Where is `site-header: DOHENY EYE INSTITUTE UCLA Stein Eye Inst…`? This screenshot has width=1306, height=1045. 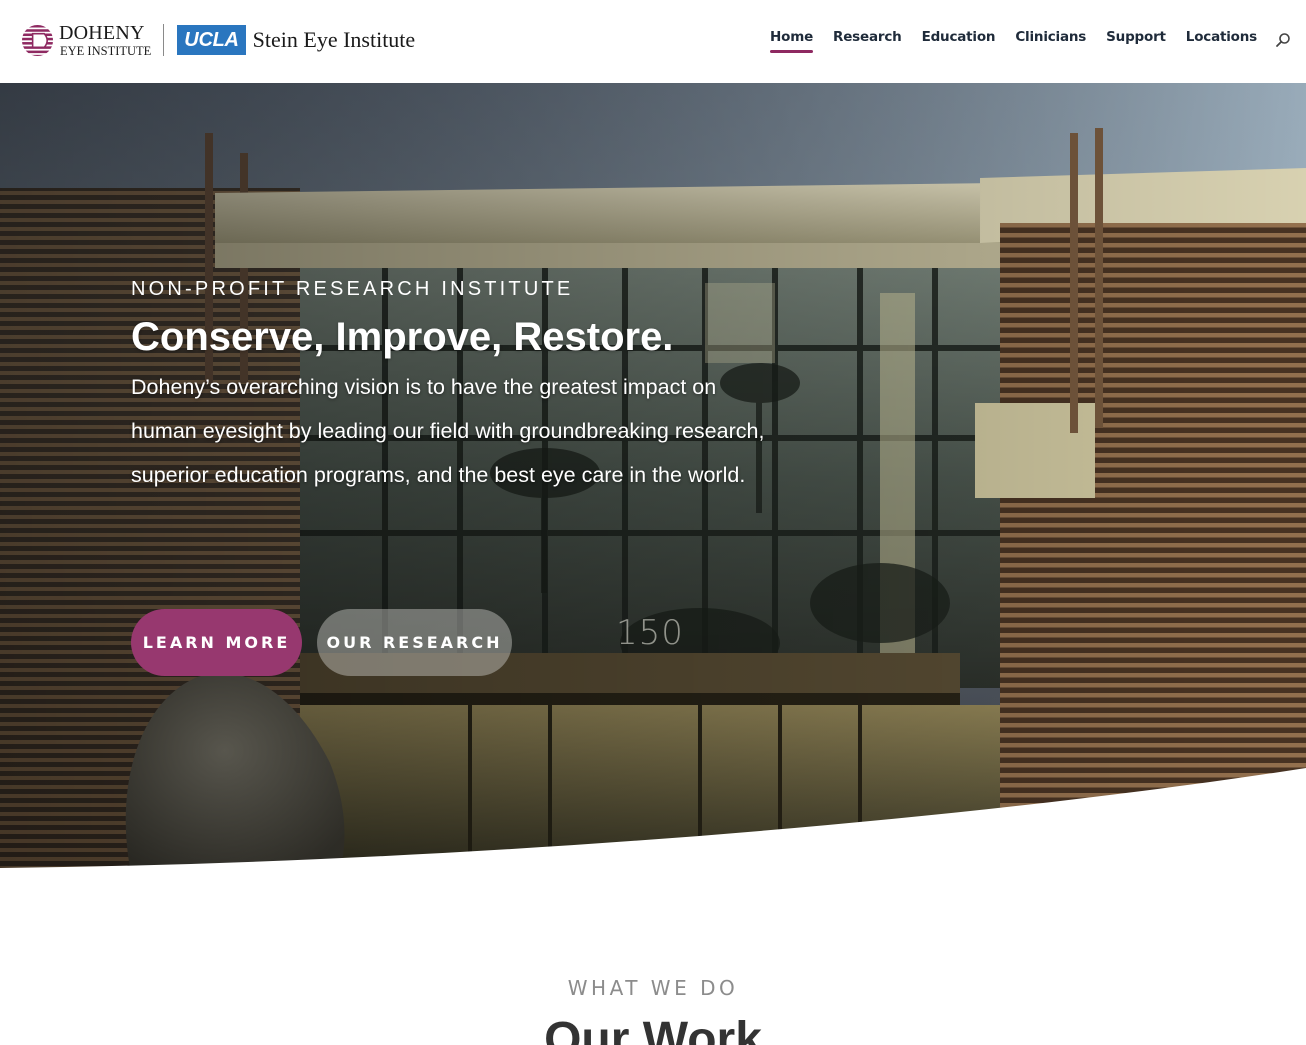
site-header: DOHENY EYE INSTITUTE UCLA Stein Eye Inst… is located at coordinates (653, 41).